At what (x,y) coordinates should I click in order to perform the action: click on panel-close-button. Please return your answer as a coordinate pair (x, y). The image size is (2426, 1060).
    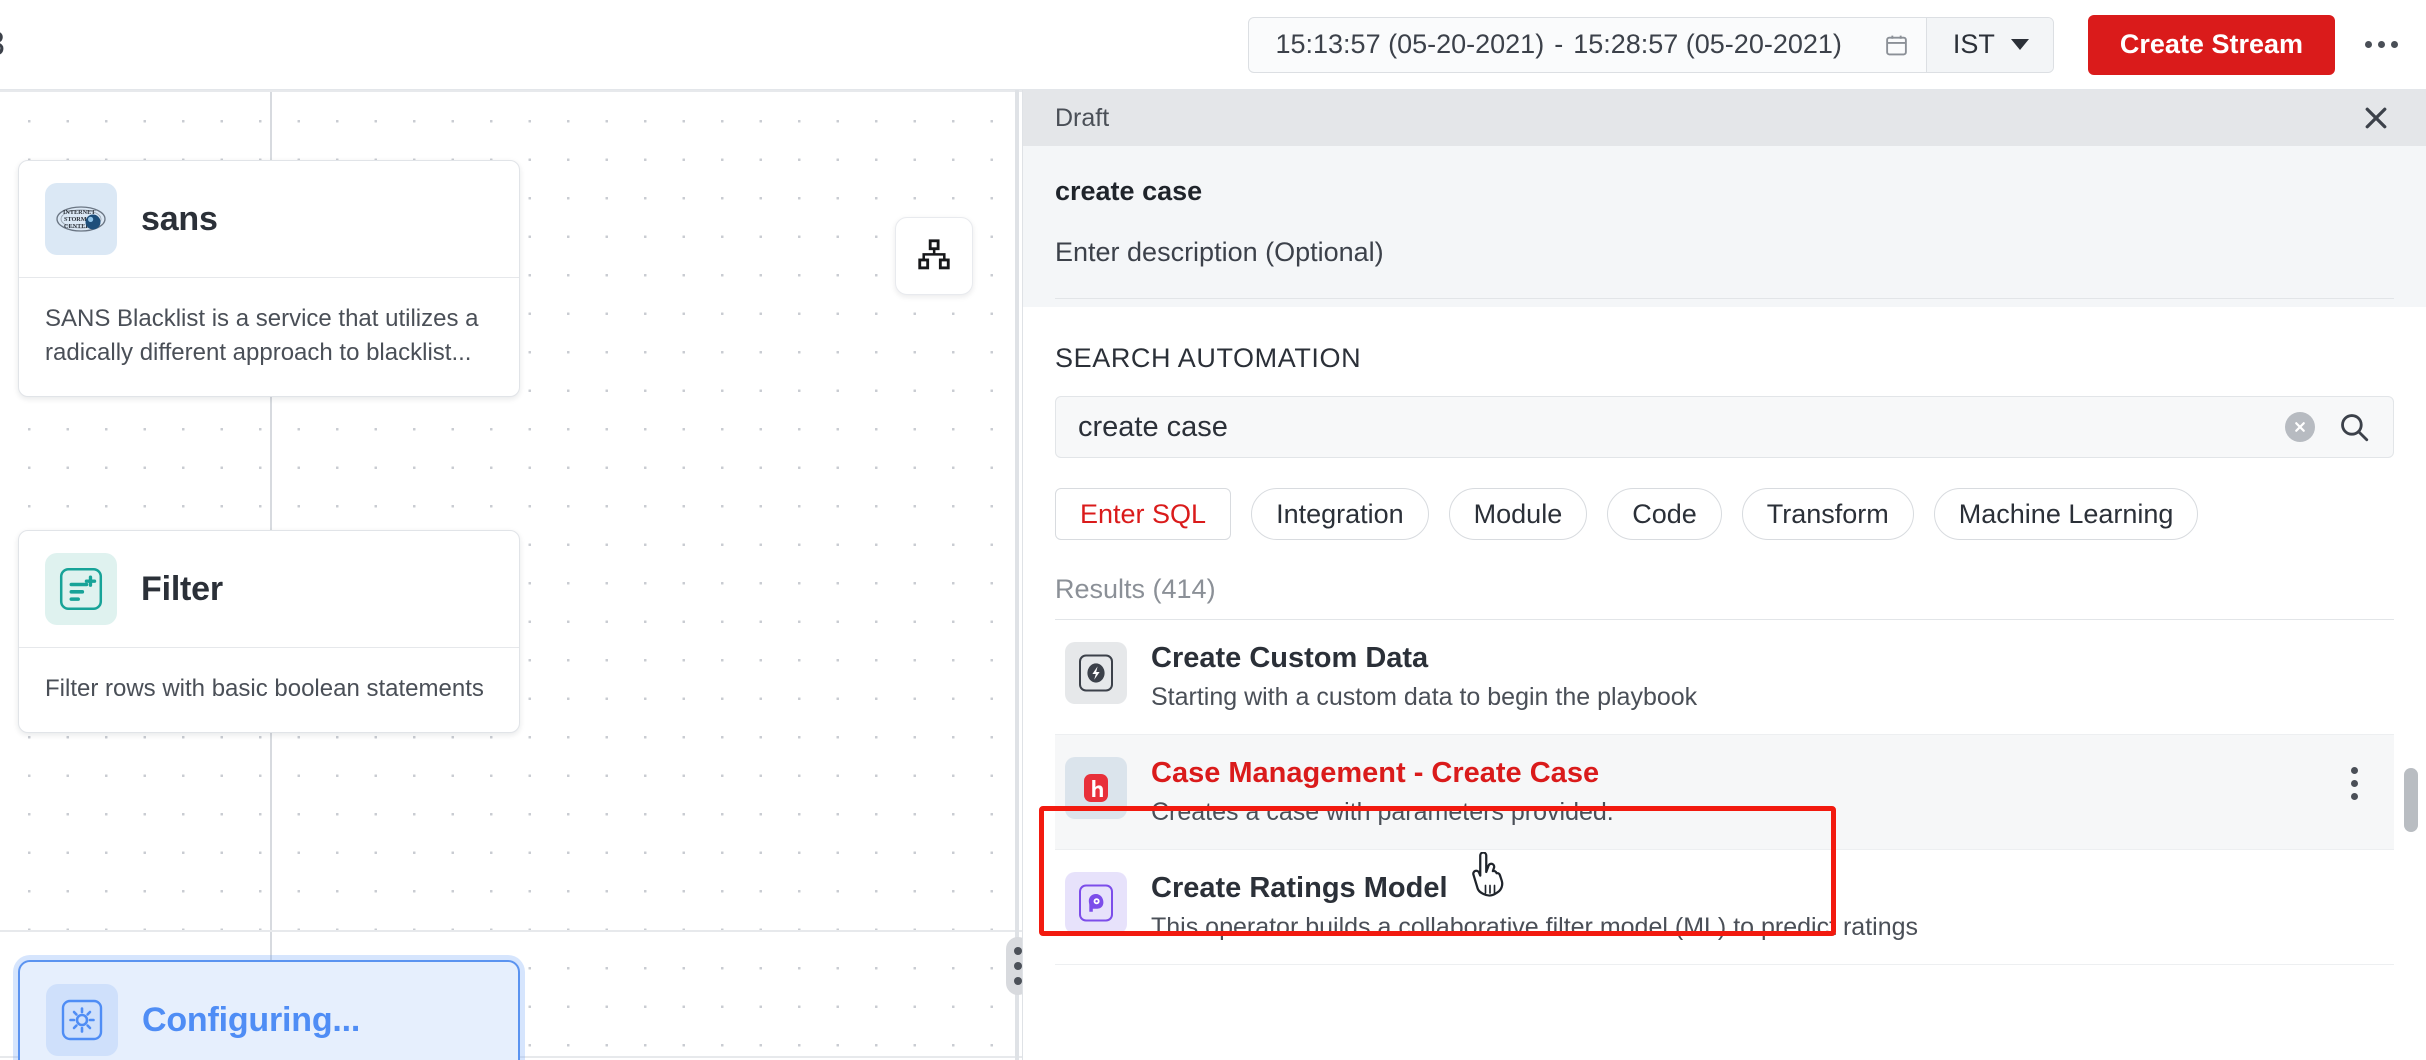
    Looking at the image, I should click on (2376, 118).